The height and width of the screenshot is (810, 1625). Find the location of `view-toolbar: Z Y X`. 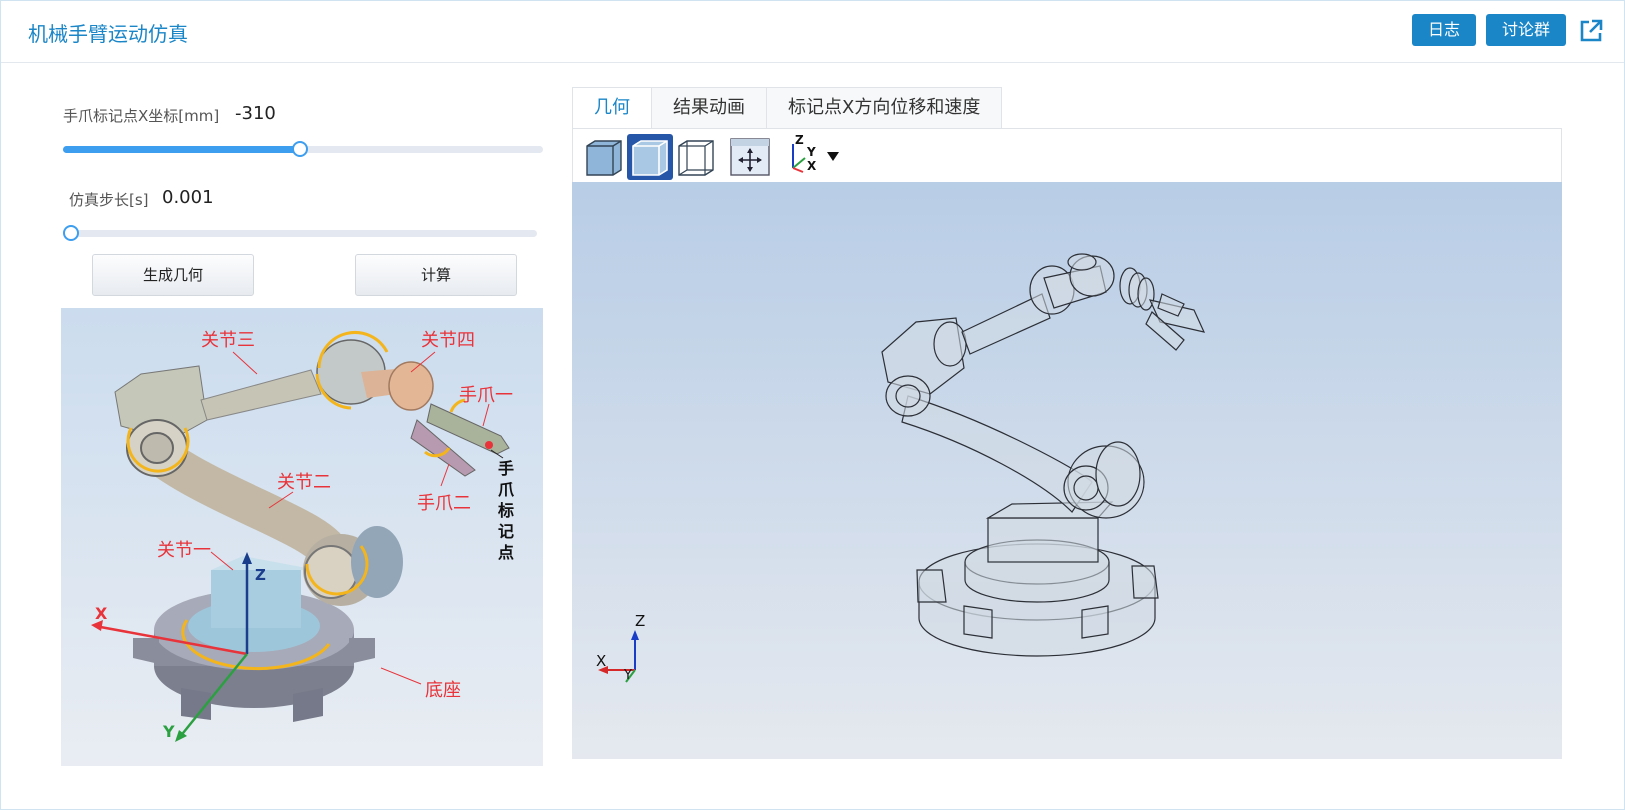

view-toolbar: Z Y X is located at coordinates (1067, 155).